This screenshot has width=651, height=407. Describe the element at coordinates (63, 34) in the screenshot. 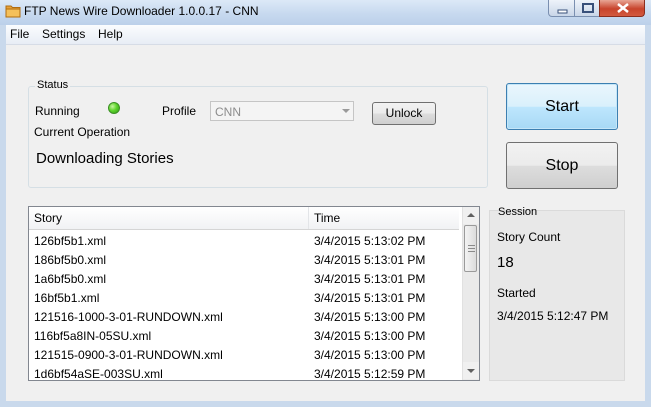

I see `menu-settings: Settings` at that location.